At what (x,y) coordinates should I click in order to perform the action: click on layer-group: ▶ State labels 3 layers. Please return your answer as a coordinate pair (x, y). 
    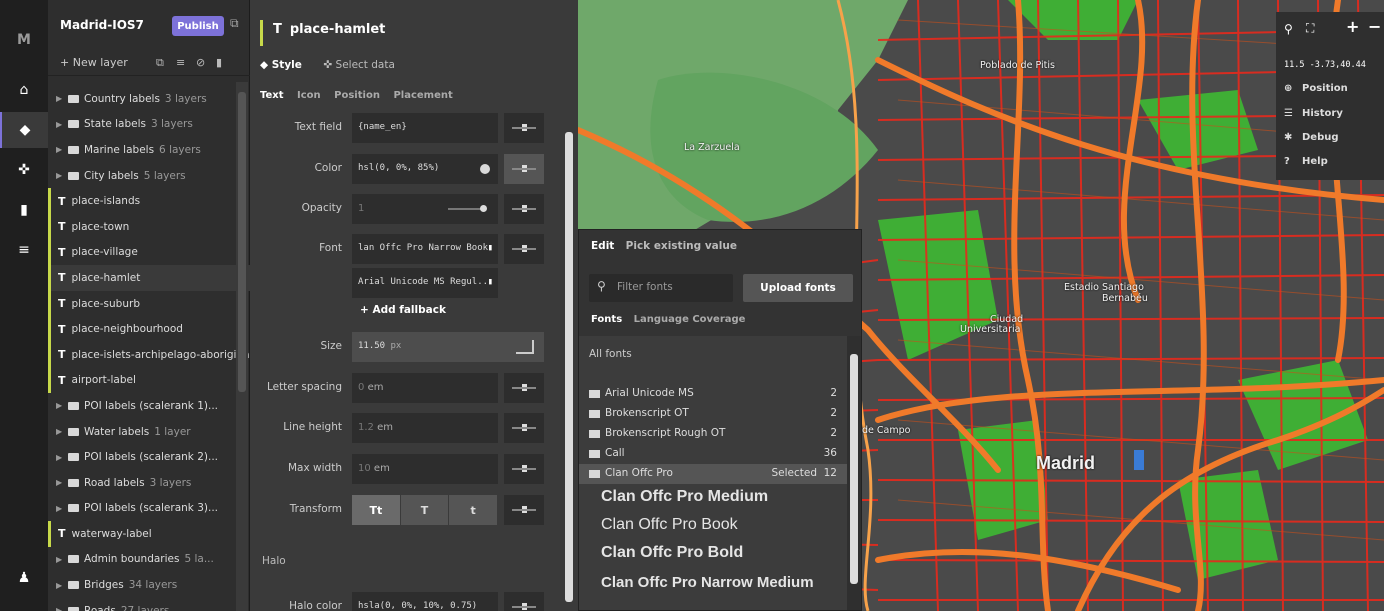
    Looking at the image, I should click on (149, 125).